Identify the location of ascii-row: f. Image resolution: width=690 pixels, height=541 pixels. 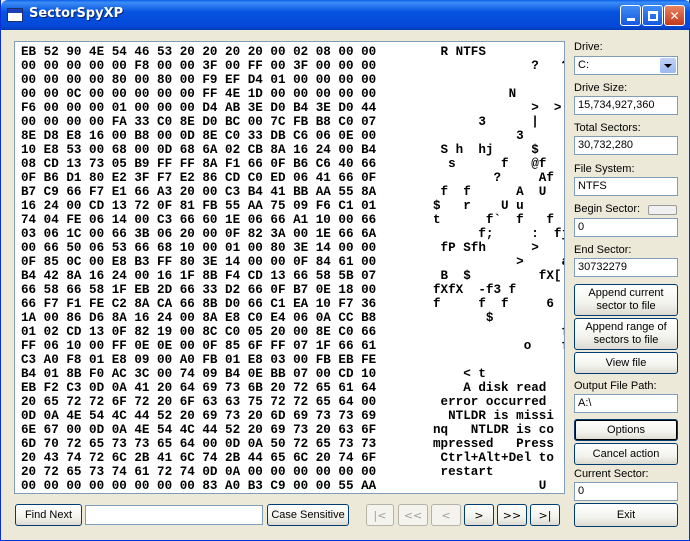
(498, 332).